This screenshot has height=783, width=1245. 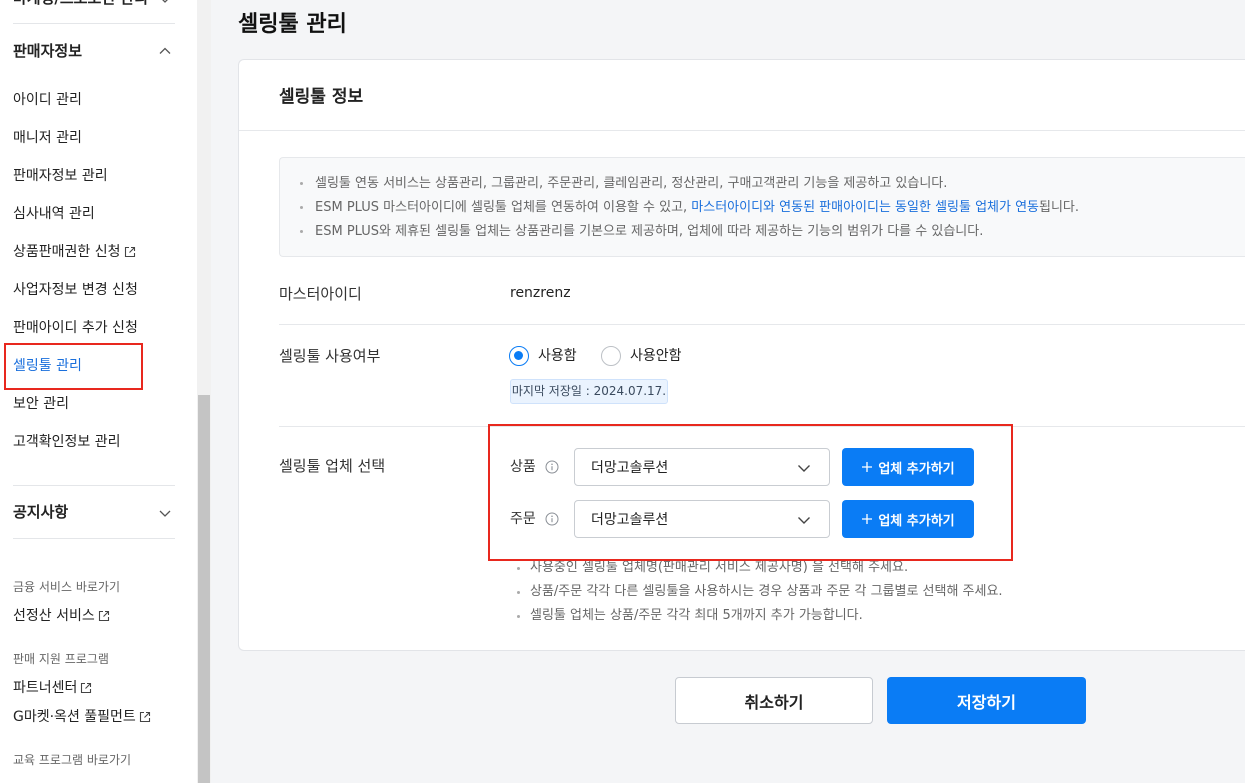 I want to click on shortcut-link-fulfillment: G마켓·옥션 풀필먼트, so click(x=82, y=717).